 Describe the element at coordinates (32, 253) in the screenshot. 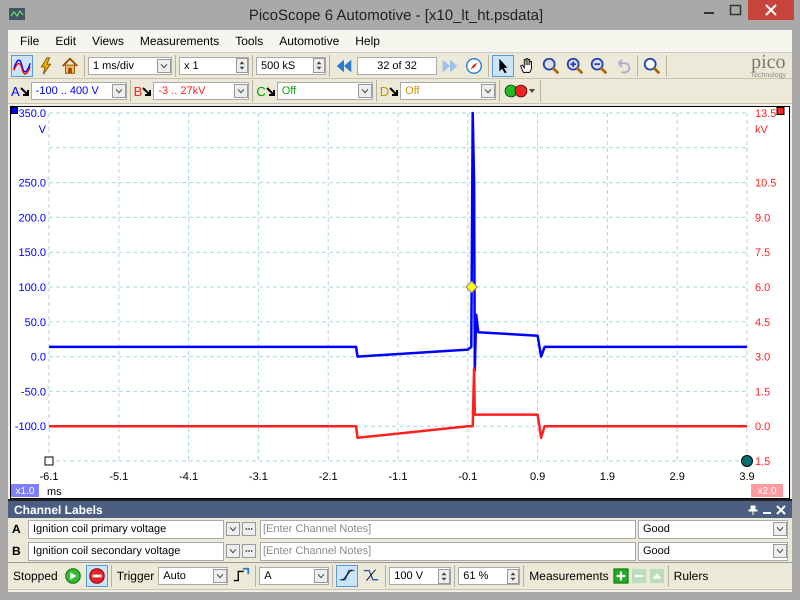

I see `y-axis-label: 150.0` at that location.